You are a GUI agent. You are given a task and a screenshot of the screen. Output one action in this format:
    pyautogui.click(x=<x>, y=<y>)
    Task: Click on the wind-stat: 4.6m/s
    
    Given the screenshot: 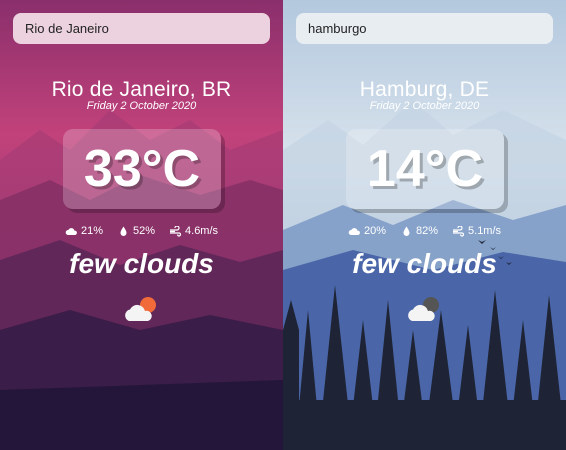 What is the action you would take?
    pyautogui.click(x=193, y=231)
    